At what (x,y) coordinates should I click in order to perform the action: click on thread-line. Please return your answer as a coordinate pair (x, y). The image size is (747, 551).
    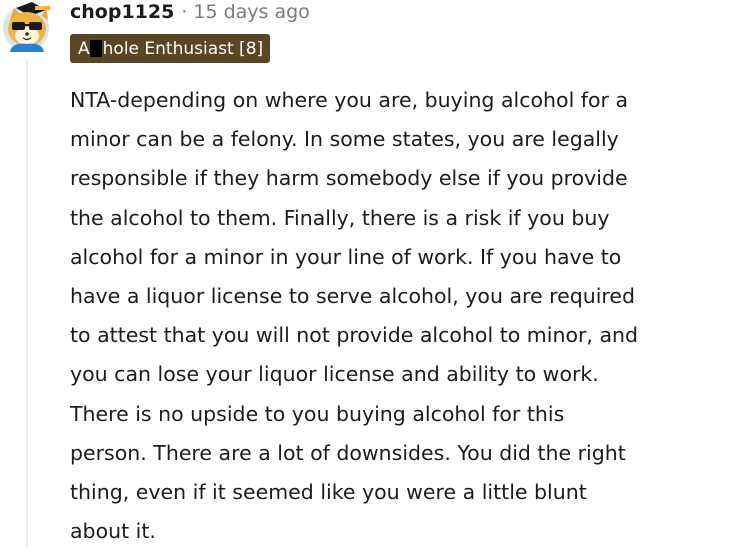
    Looking at the image, I should click on (27, 302).